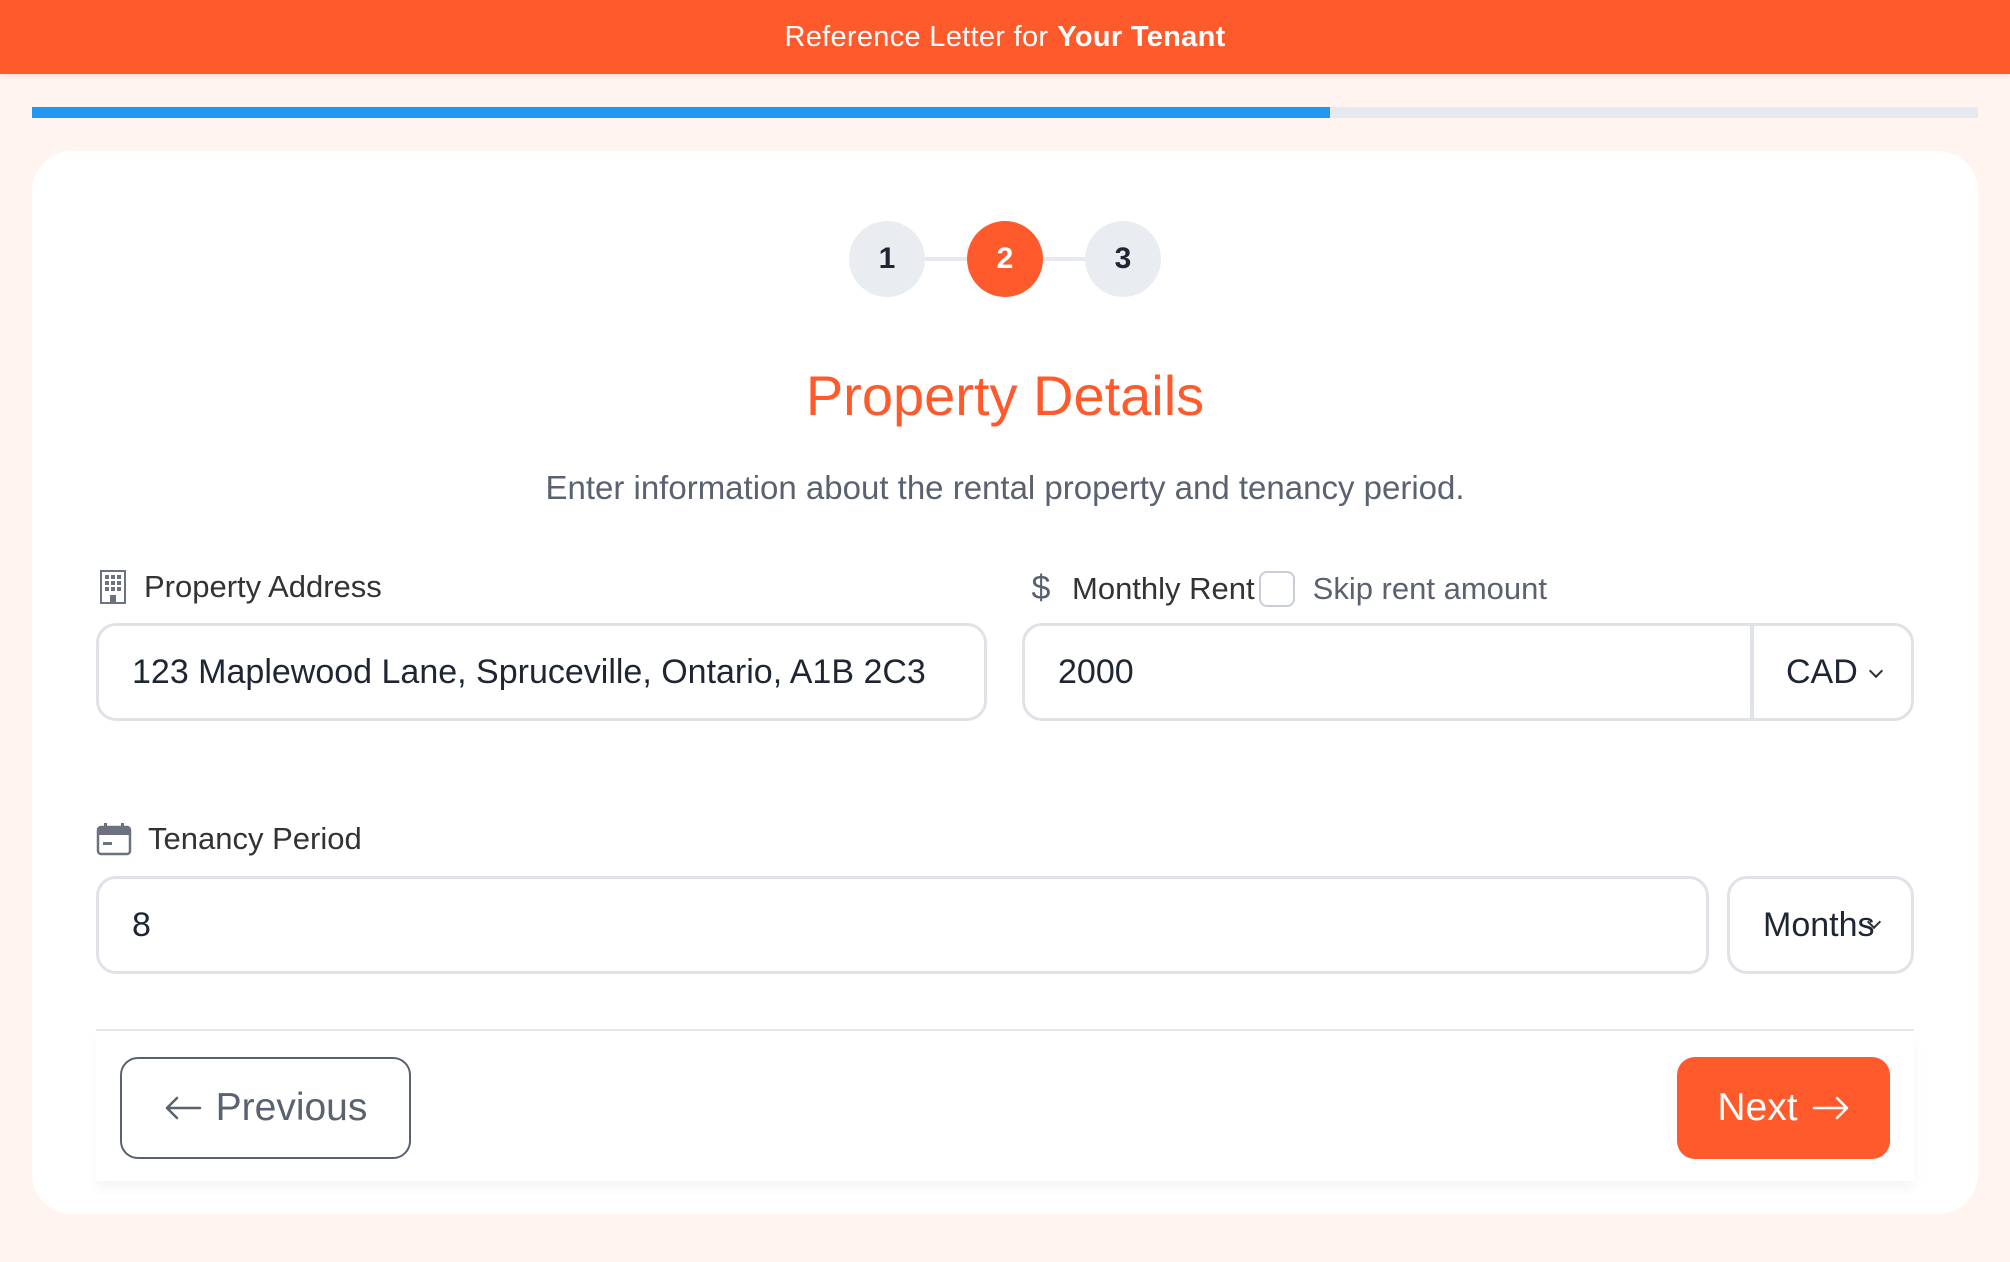 The image size is (2010, 1262). What do you see at coordinates (1757, 1107) in the screenshot?
I see `next-button-label: Next` at bounding box center [1757, 1107].